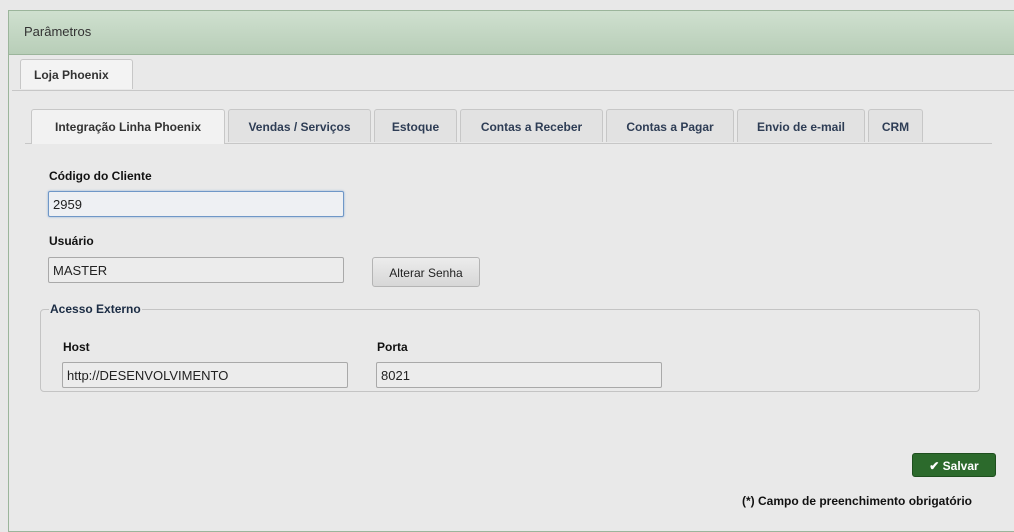  I want to click on user-input, so click(196, 270).